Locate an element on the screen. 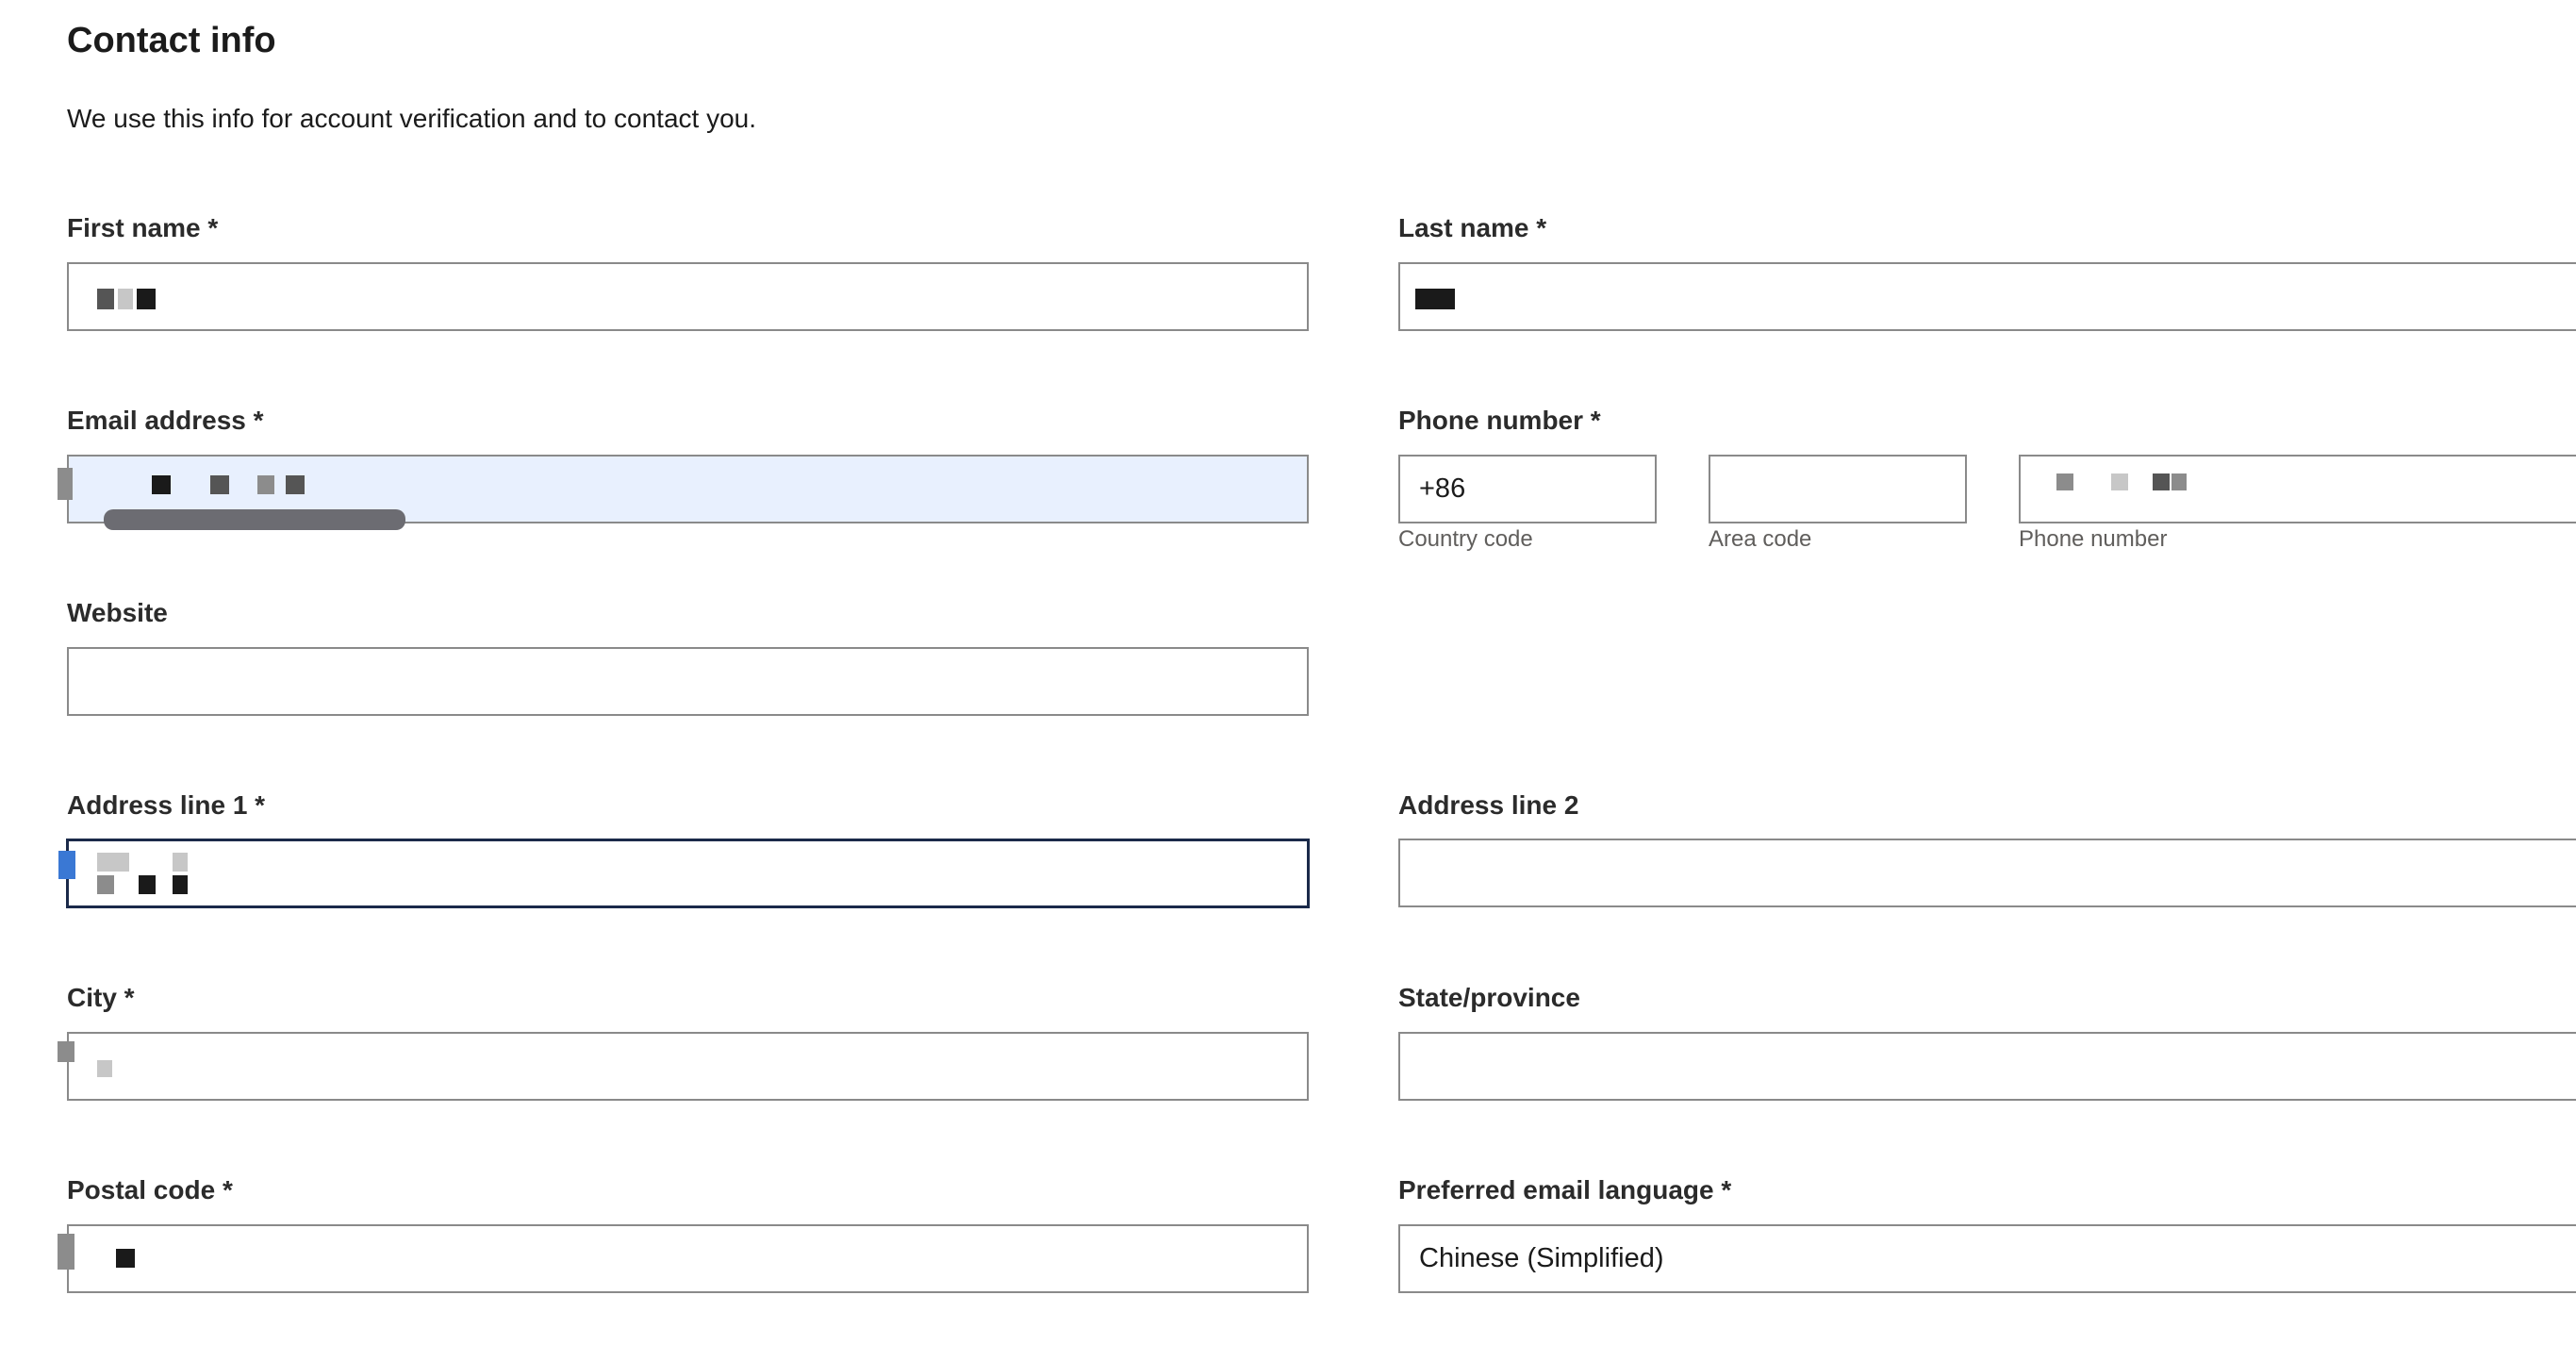 This screenshot has width=2576, height=1362. email-label: Email address * is located at coordinates (165, 420).